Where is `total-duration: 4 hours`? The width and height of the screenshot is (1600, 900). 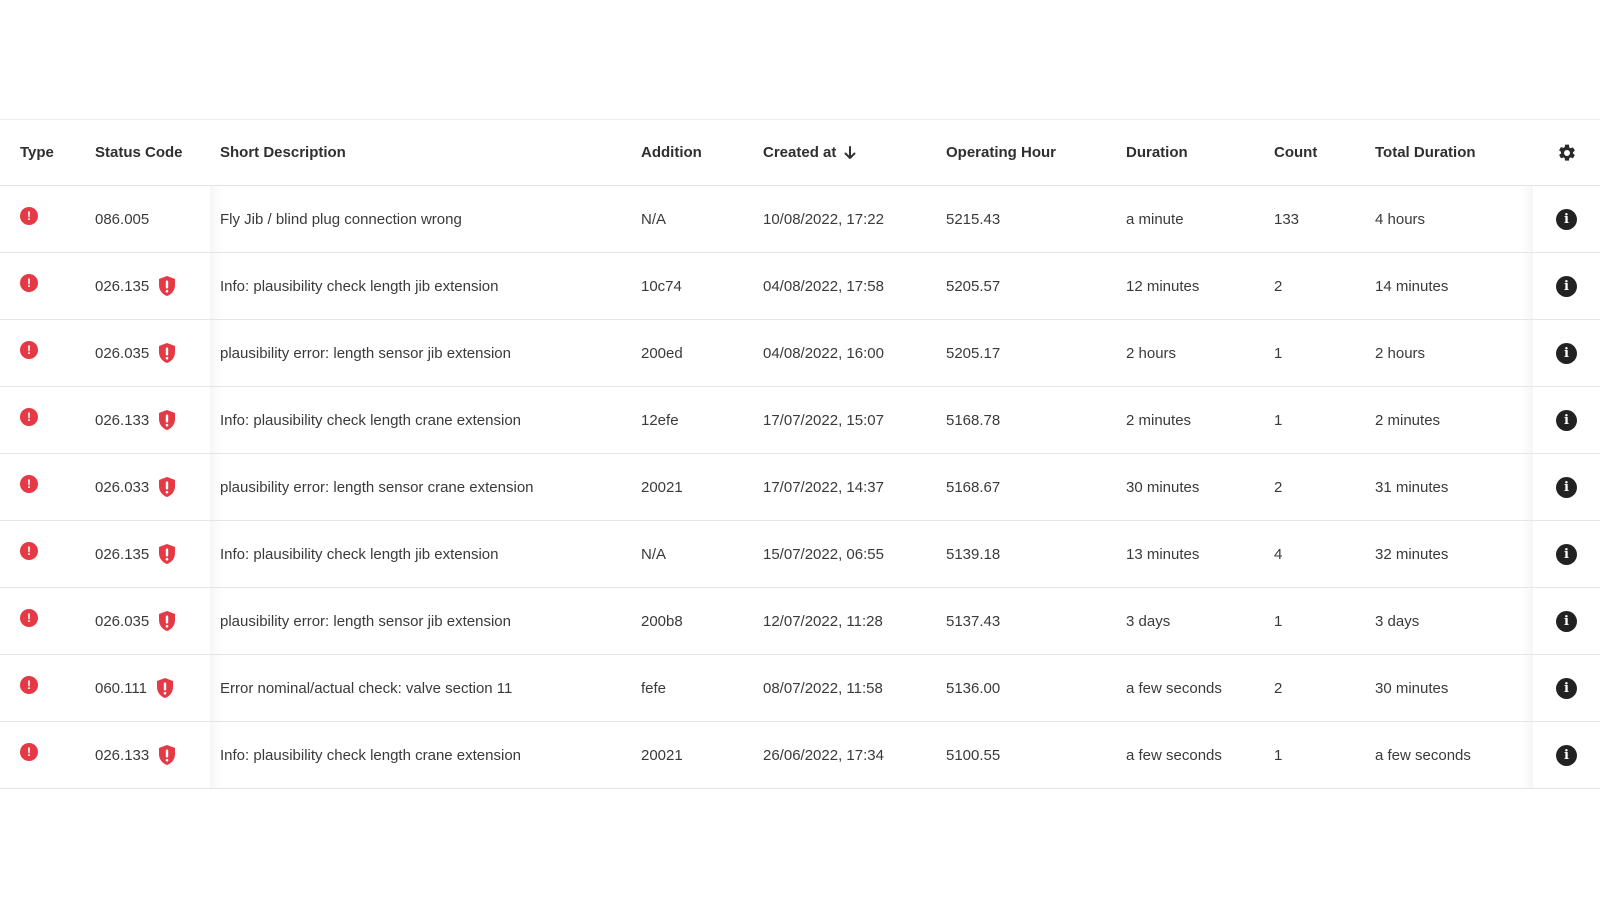
total-duration: 4 hours is located at coordinates (1400, 219).